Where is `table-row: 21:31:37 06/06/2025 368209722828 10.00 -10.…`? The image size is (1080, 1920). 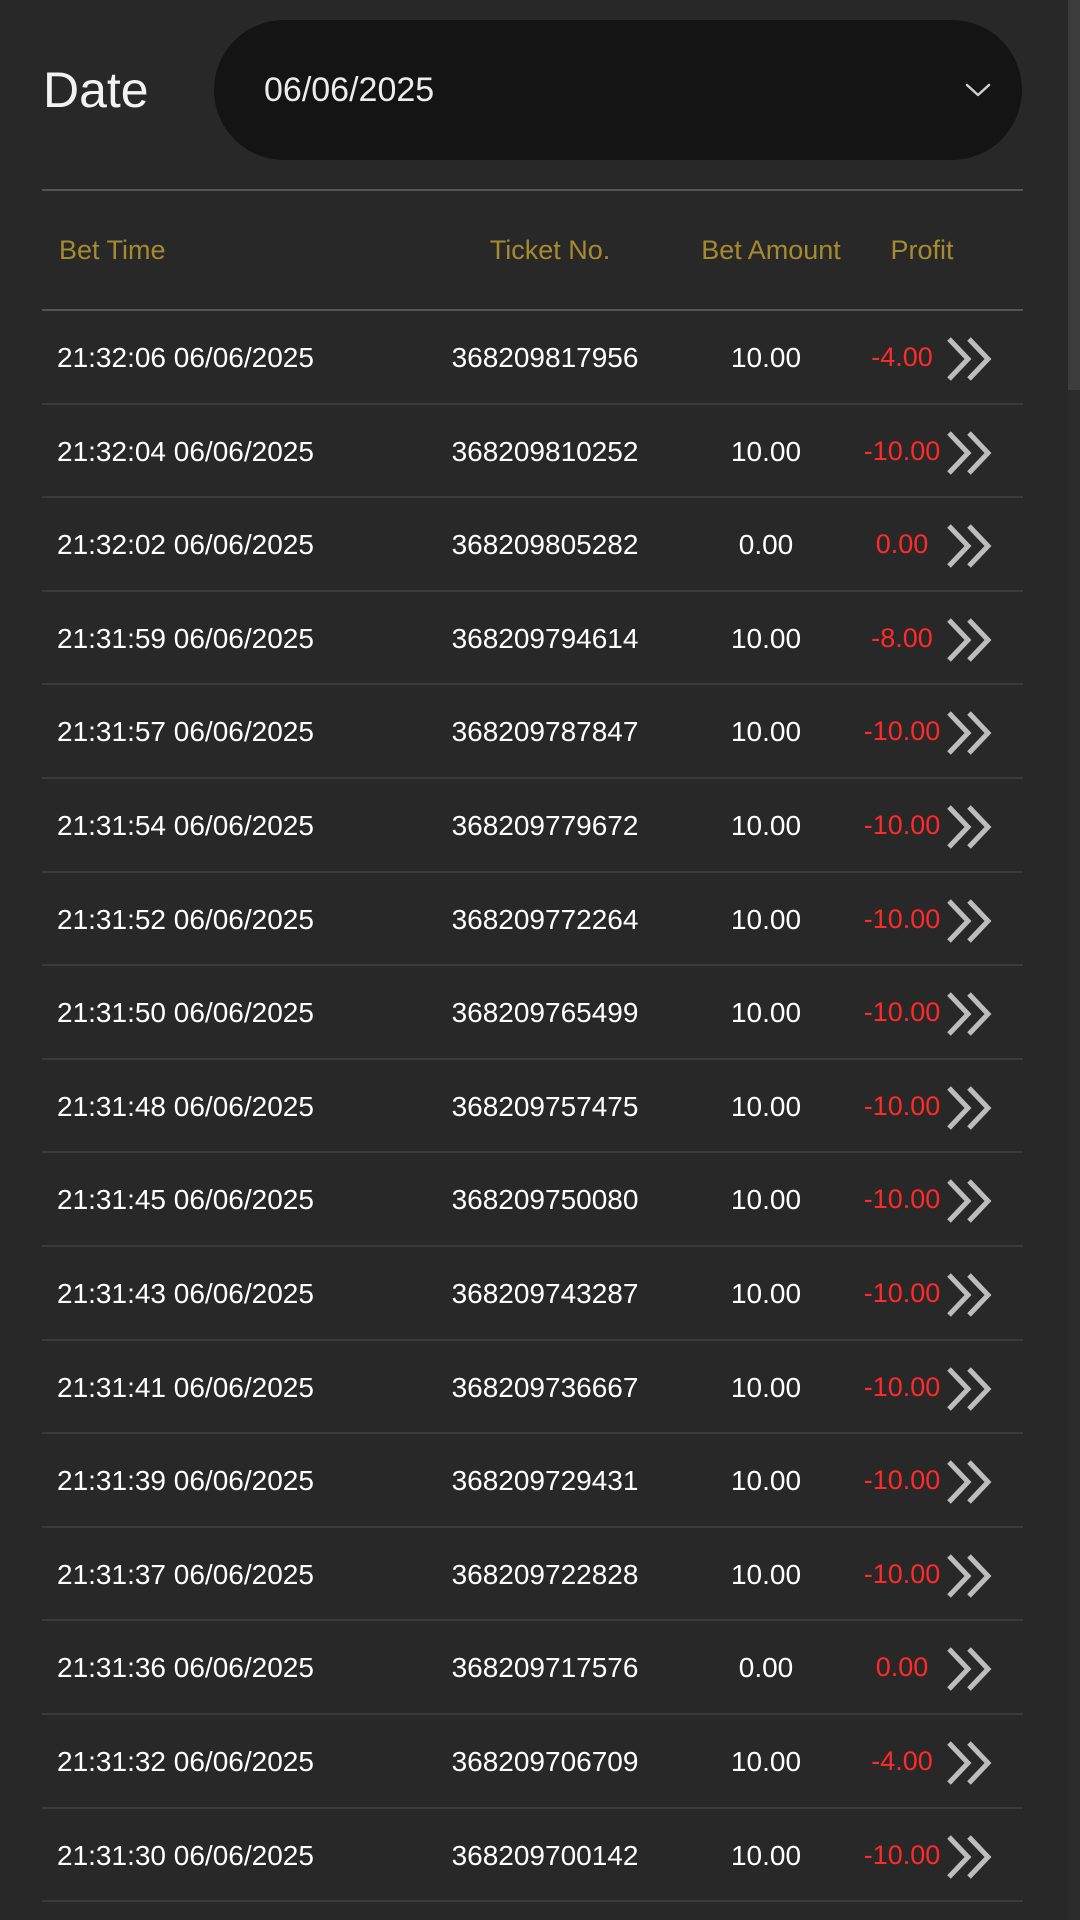 table-row: 21:31:37 06/06/2025 368209722828 10.00 -10.… is located at coordinates (532, 1575).